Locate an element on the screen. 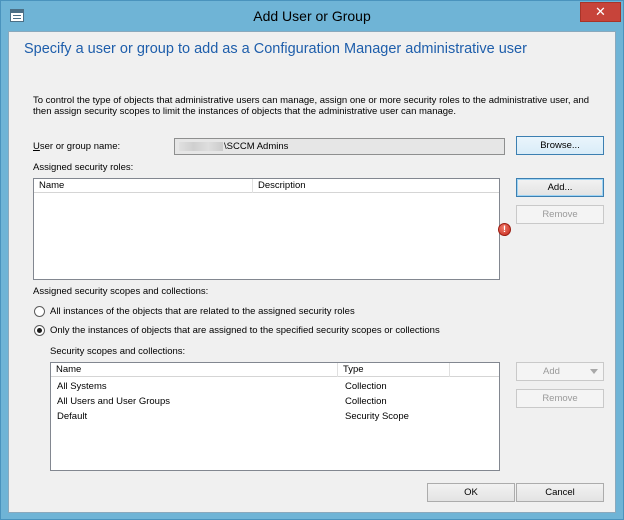  scope-name: Default is located at coordinates (72, 416).